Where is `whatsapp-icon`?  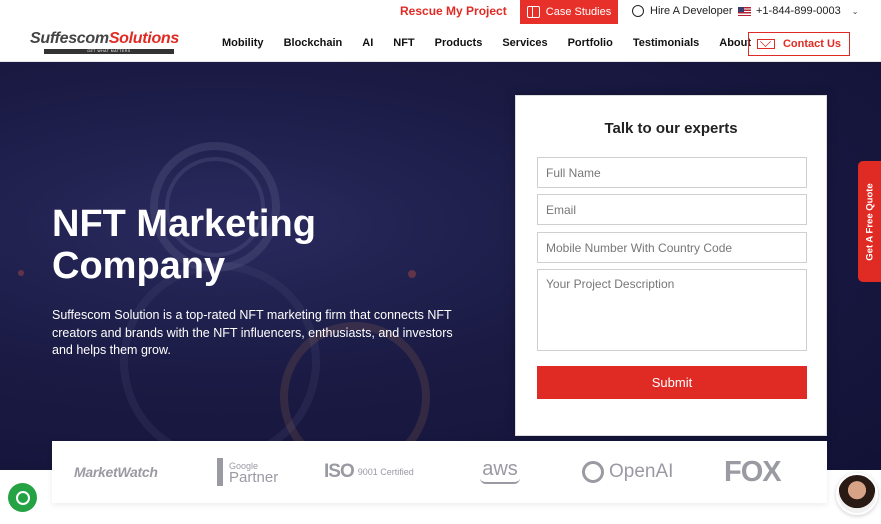
whatsapp-icon is located at coordinates (22, 497).